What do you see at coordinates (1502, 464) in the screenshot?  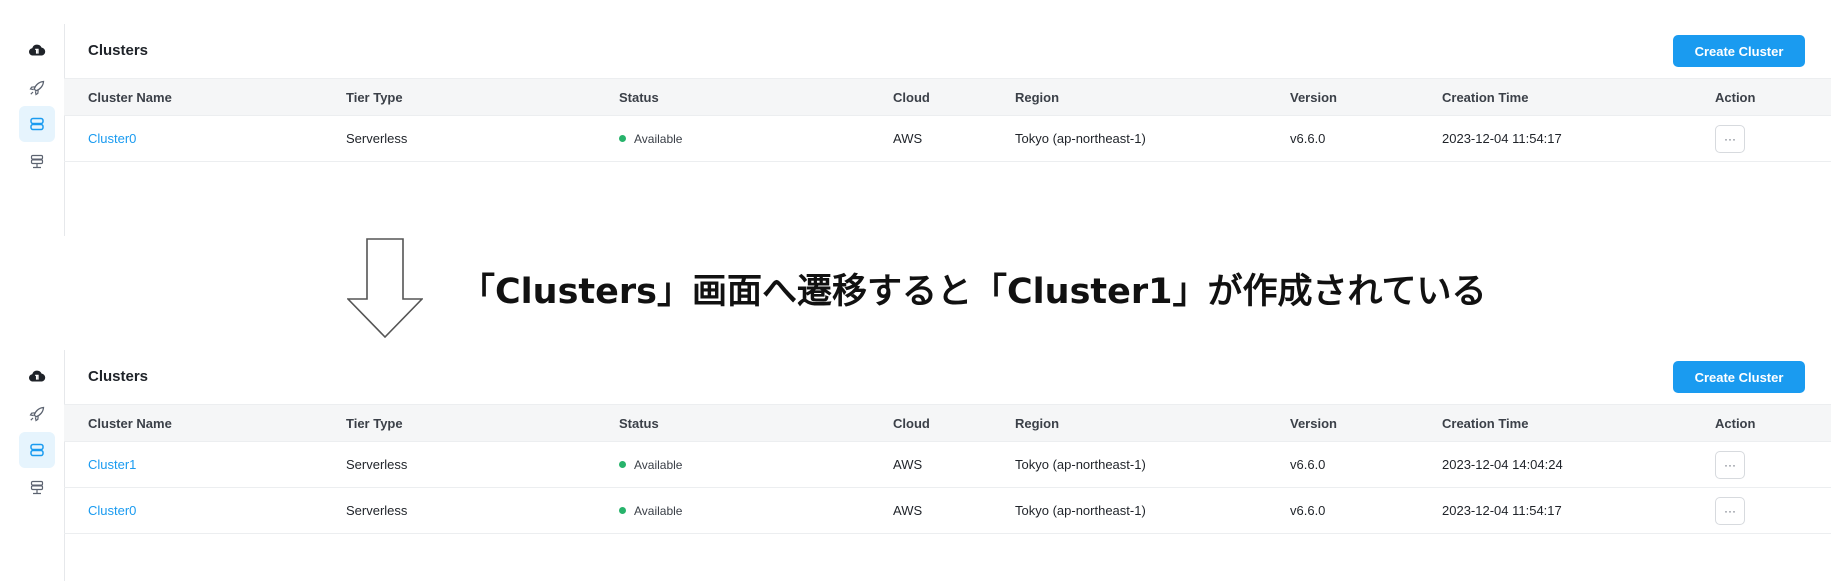 I see `creation-time: 2023-12-04 14:04:24` at bounding box center [1502, 464].